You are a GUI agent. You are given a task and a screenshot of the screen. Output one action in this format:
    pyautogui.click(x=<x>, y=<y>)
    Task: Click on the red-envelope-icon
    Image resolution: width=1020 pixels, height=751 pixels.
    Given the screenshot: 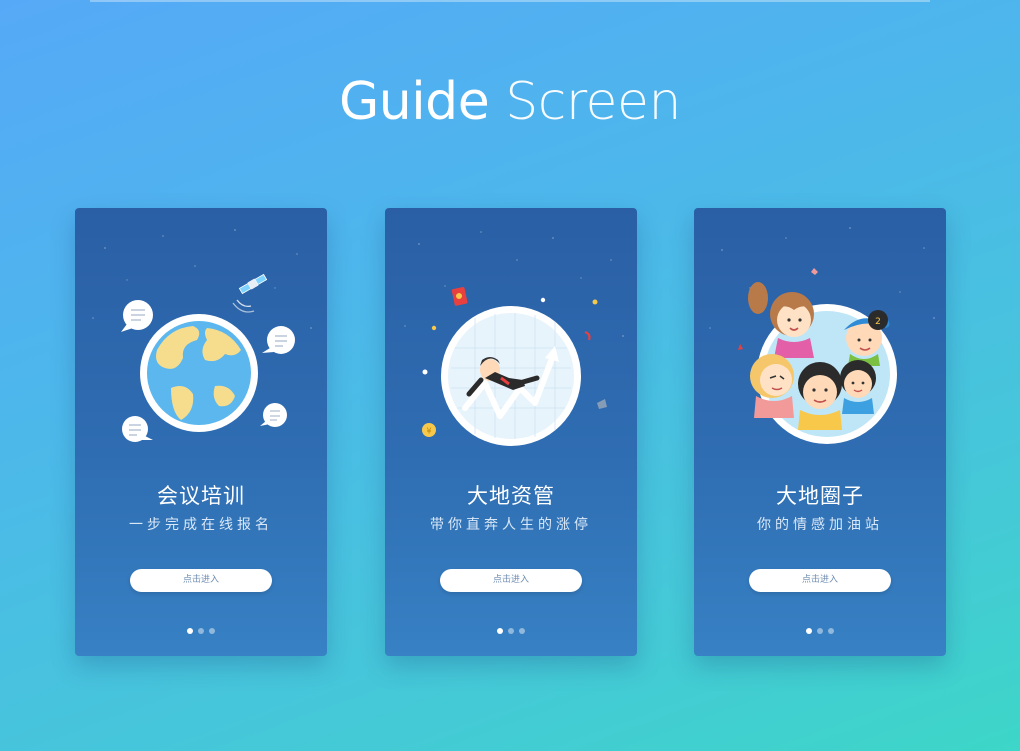 What is the action you would take?
    pyautogui.click(x=459, y=296)
    